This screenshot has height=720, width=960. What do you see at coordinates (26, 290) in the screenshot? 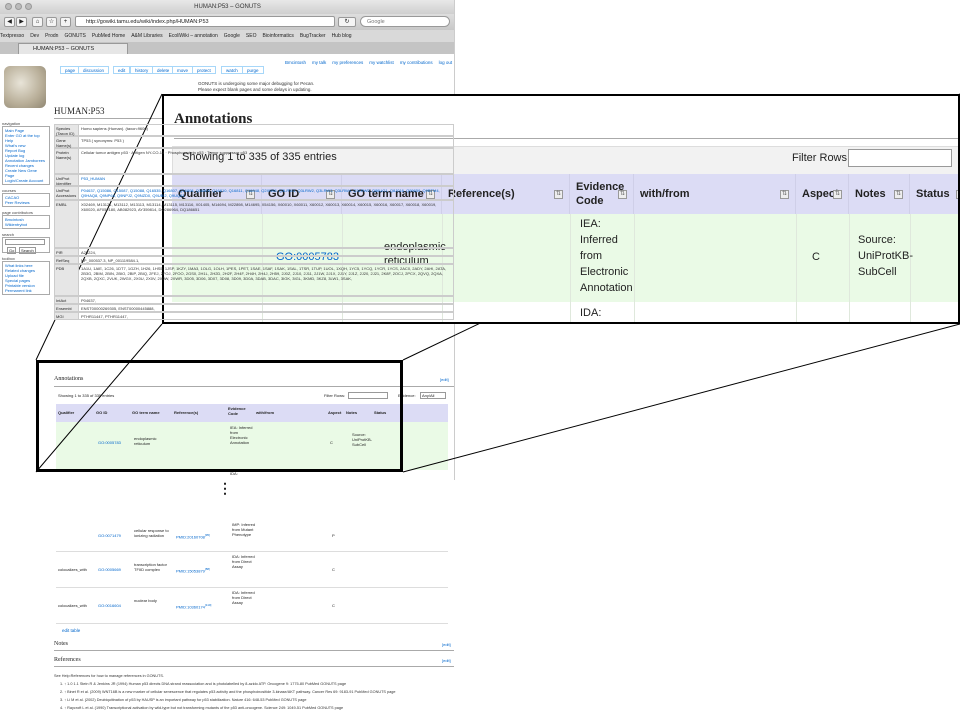
I see `sidebar-toolbox-item: Permanent link` at bounding box center [26, 290].